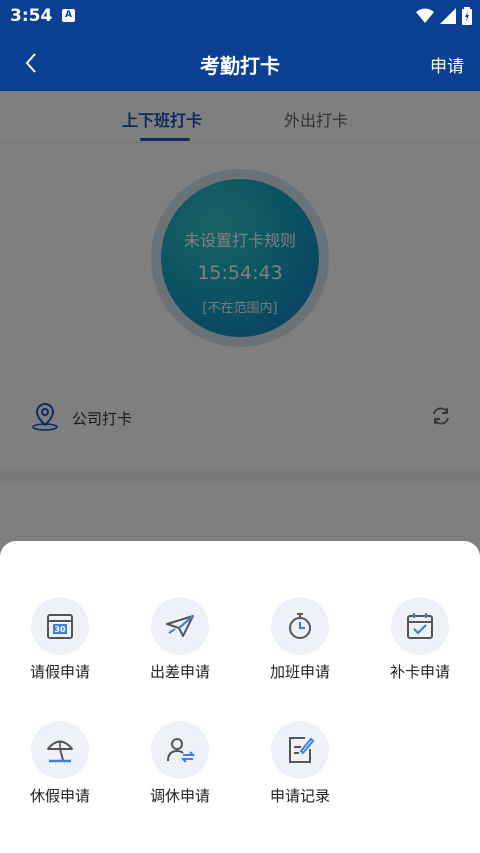 The image size is (480, 853). Describe the element at coordinates (299, 672) in the screenshot. I see `menu-label: 加班申请` at that location.